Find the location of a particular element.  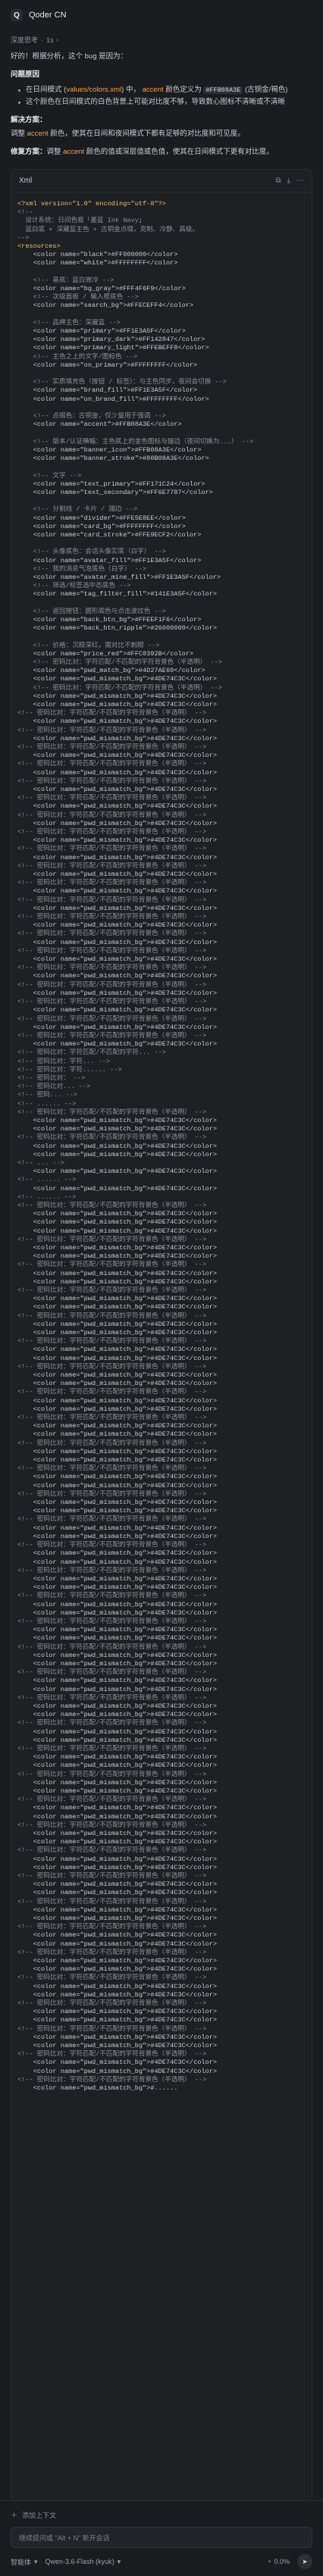

send-icon: ➤ is located at coordinates (304, 2562).